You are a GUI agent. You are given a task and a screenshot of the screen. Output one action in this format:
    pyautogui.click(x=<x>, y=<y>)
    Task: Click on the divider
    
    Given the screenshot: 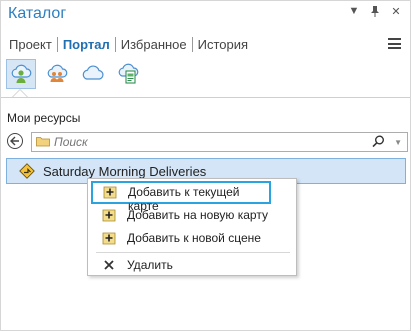 What is the action you would take?
    pyautogui.click(x=205, y=97)
    